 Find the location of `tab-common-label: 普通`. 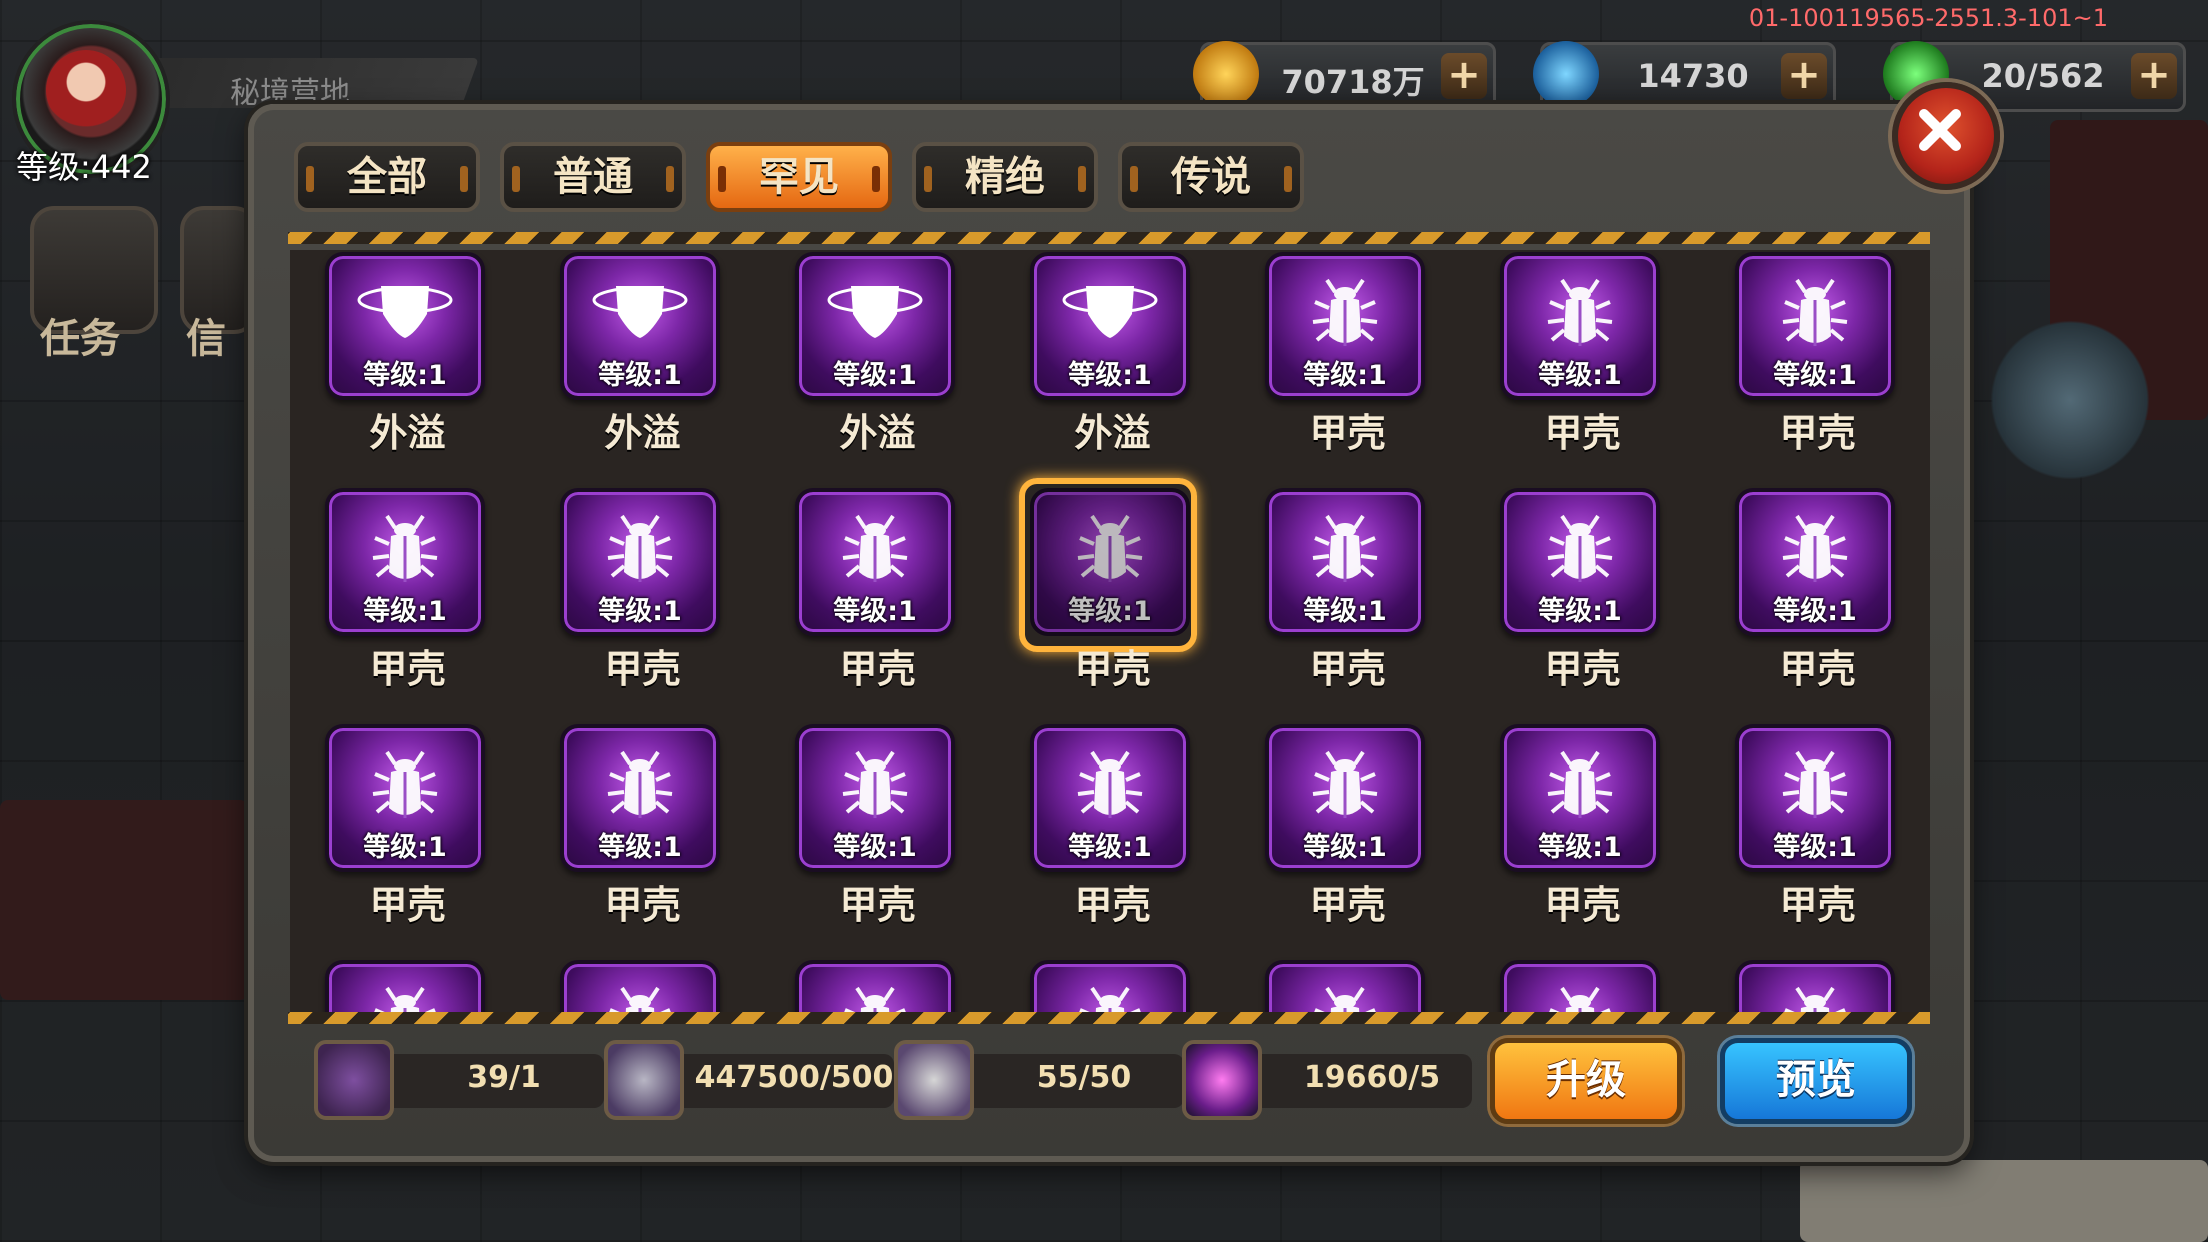

tab-common-label: 普通 is located at coordinates (593, 177).